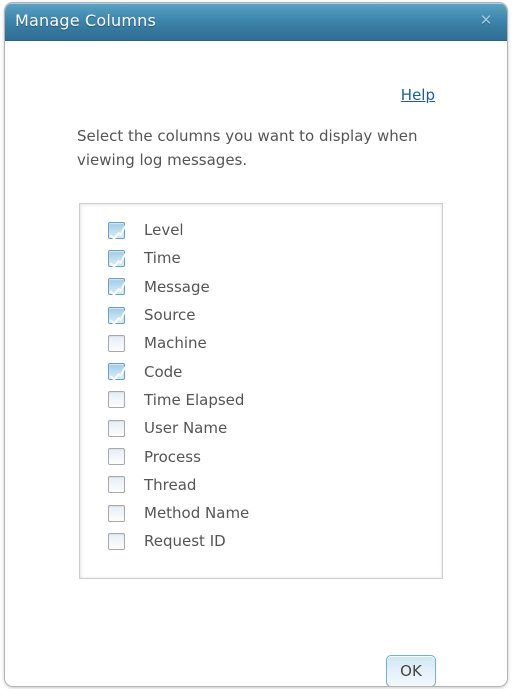 The image size is (512, 689). Describe the element at coordinates (116, 541) in the screenshot. I see `checkbox-request-id` at that location.